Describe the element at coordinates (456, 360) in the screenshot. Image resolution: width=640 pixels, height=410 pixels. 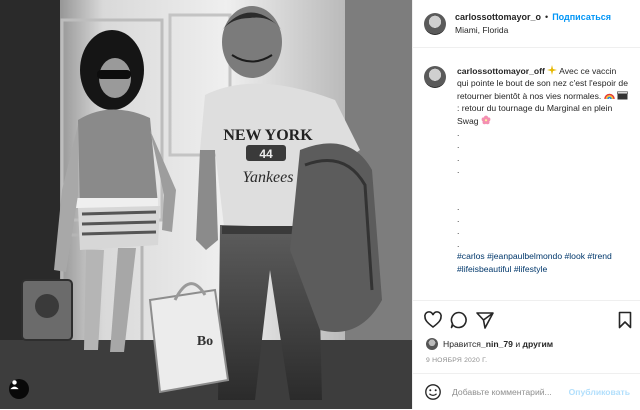
I see `post-date: 9 НОЯБРЯ 2020 Г.` at that location.